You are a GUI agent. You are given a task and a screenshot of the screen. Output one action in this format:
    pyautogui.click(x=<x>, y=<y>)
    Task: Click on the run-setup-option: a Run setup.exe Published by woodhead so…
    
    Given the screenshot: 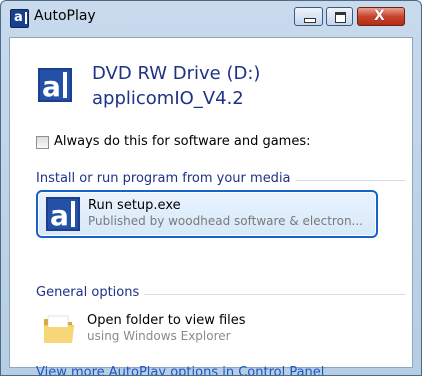 What is the action you would take?
    pyautogui.click(x=207, y=214)
    